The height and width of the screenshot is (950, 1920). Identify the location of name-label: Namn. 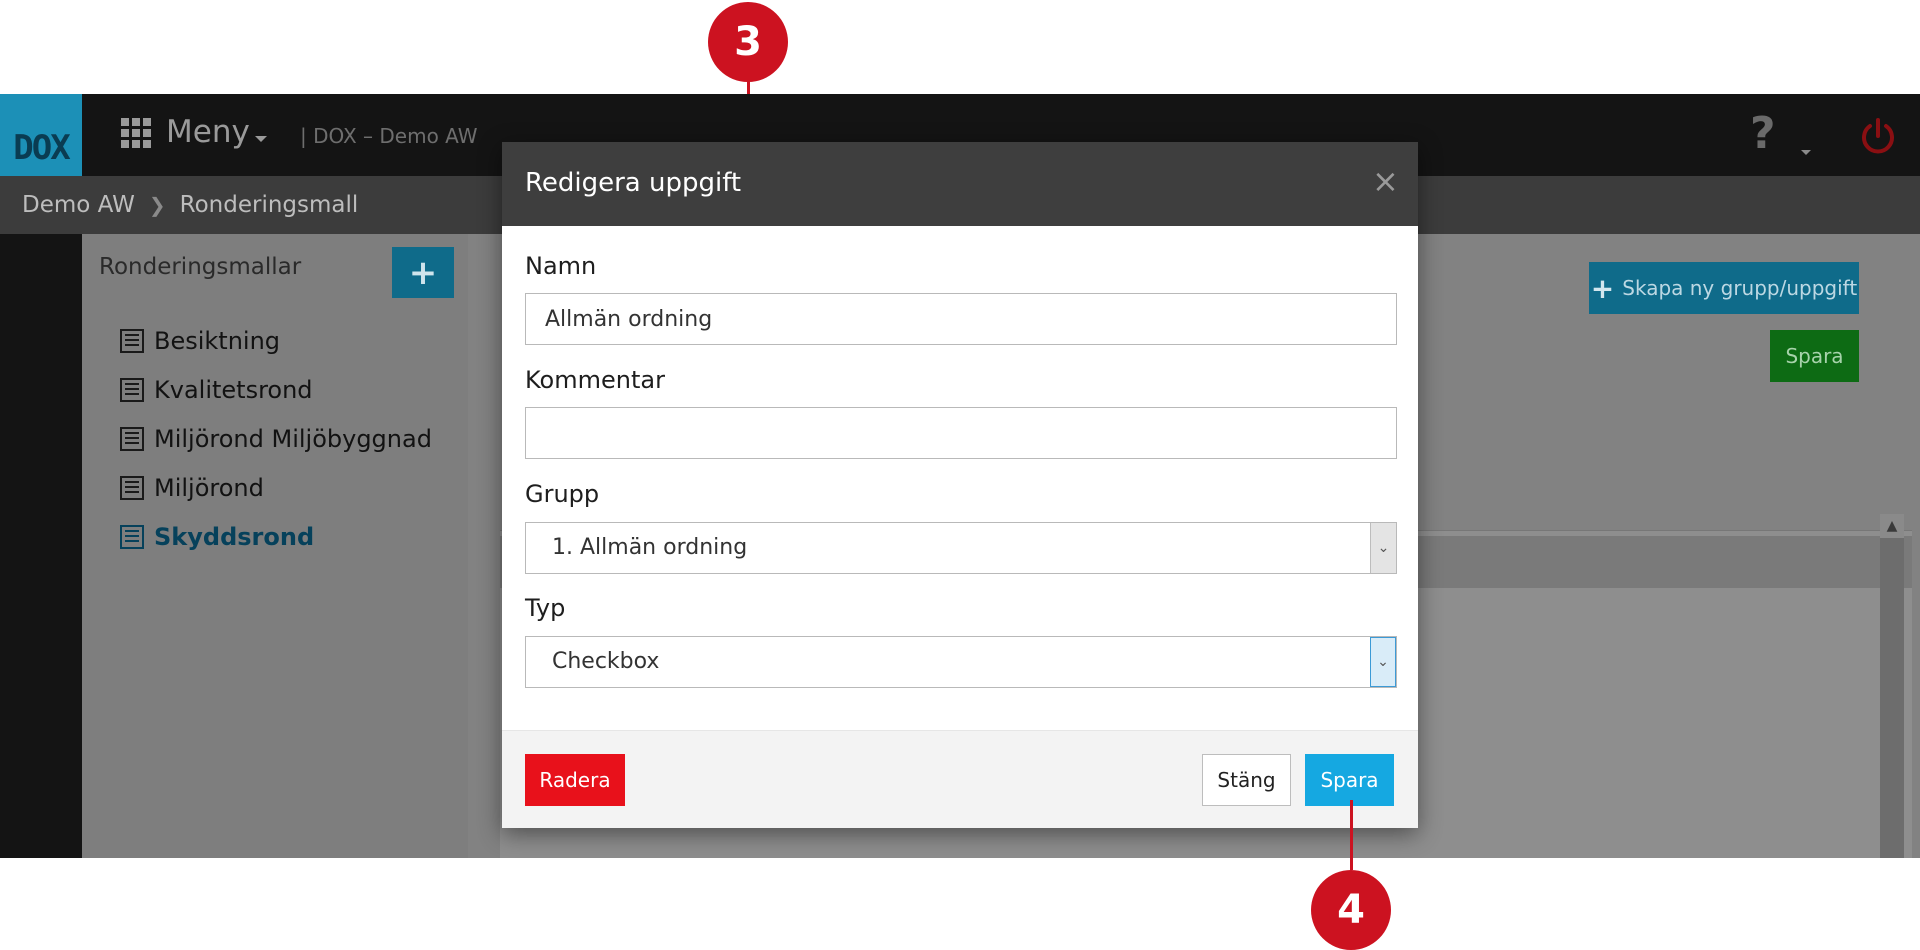
(561, 266).